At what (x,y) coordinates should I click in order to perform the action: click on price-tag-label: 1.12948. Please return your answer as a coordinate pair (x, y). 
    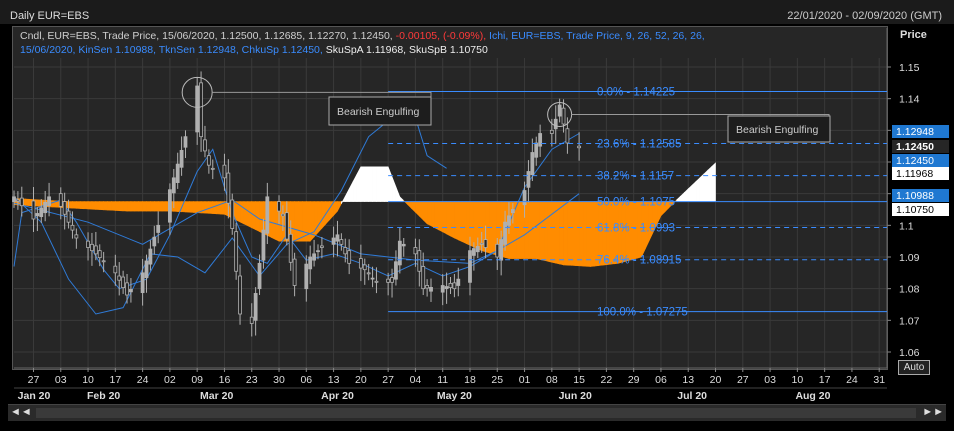
    Looking at the image, I should click on (915, 132).